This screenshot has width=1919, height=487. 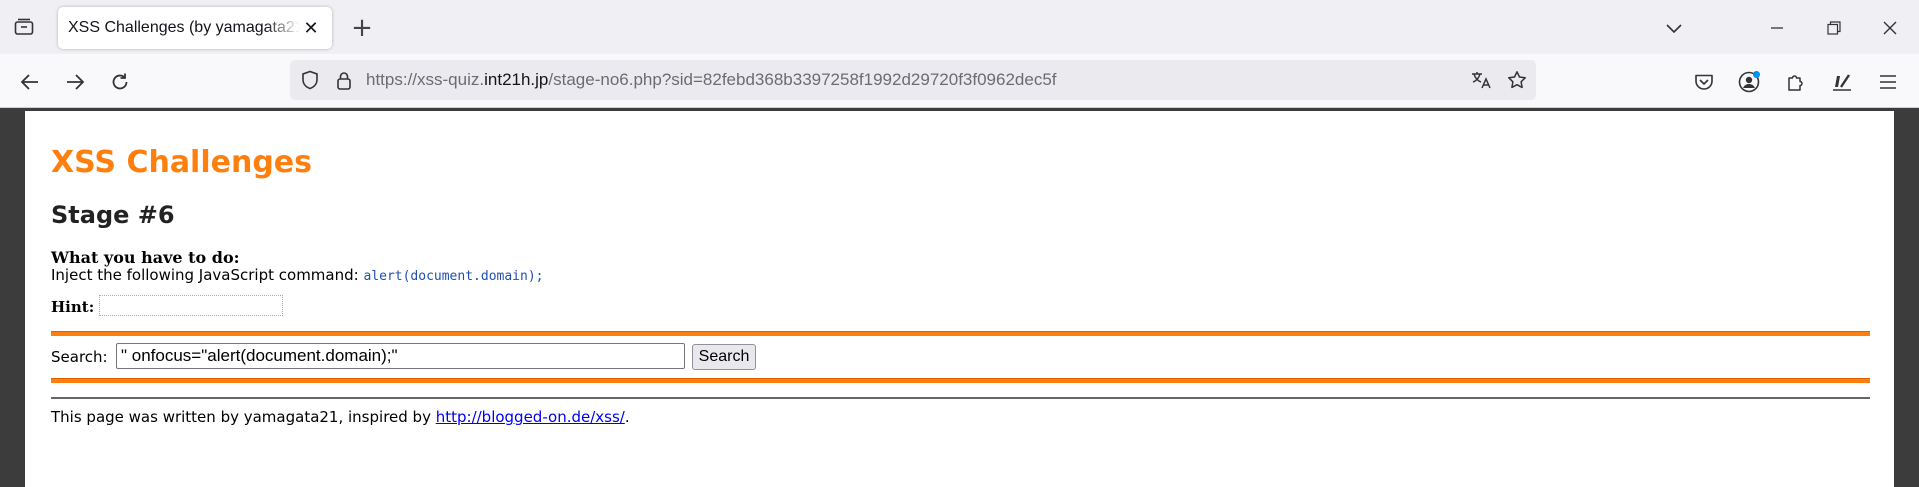 What do you see at coordinates (1674, 28) in the screenshot?
I see `chevron-down-icon` at bounding box center [1674, 28].